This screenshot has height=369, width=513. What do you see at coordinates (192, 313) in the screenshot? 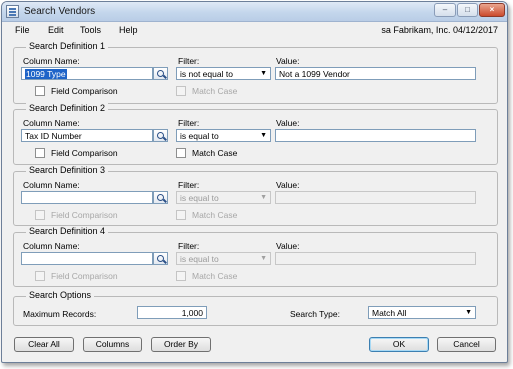
I see `maximum-records-value: 1,000` at bounding box center [192, 313].